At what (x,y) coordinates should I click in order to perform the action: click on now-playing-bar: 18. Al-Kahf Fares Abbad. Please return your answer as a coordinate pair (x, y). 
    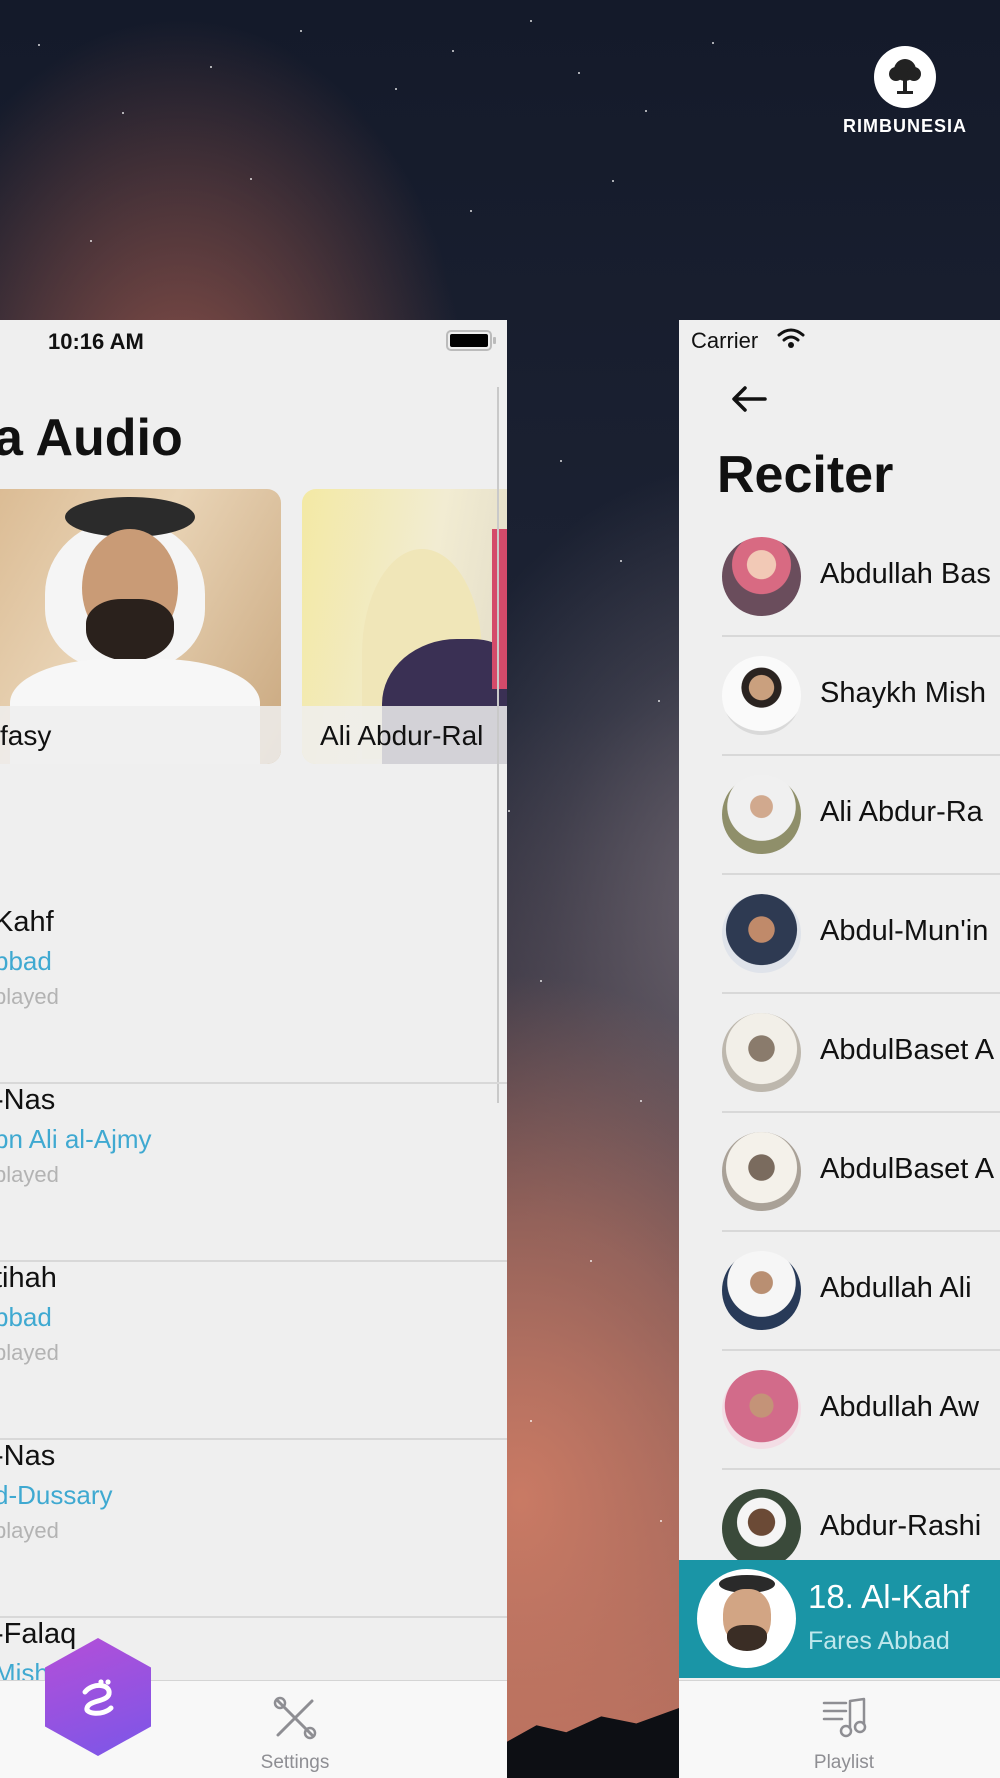
    Looking at the image, I should click on (839, 1619).